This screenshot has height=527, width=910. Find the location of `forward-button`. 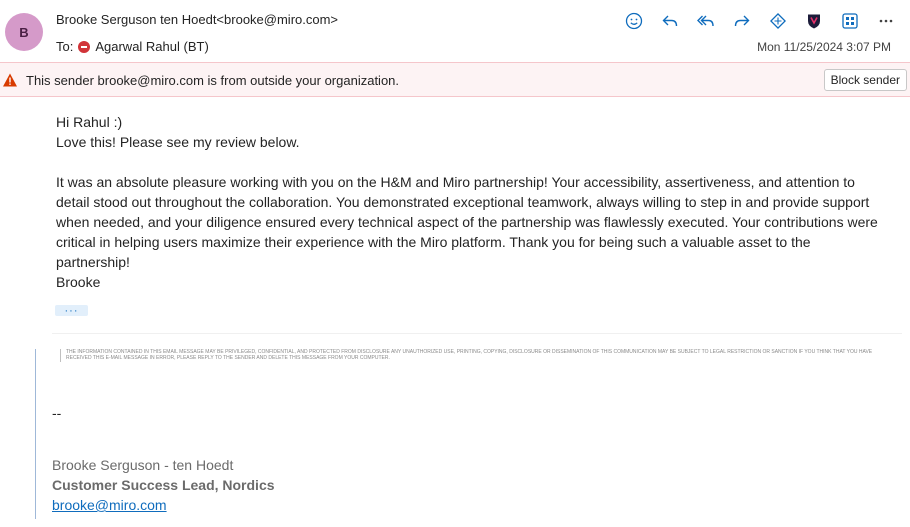

forward-button is located at coordinates (742, 21).